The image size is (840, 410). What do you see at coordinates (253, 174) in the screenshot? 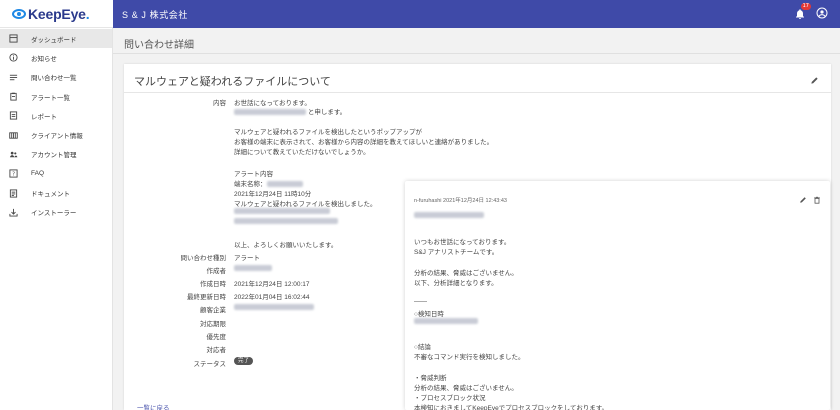
I see `content-line: アラート内容` at bounding box center [253, 174].